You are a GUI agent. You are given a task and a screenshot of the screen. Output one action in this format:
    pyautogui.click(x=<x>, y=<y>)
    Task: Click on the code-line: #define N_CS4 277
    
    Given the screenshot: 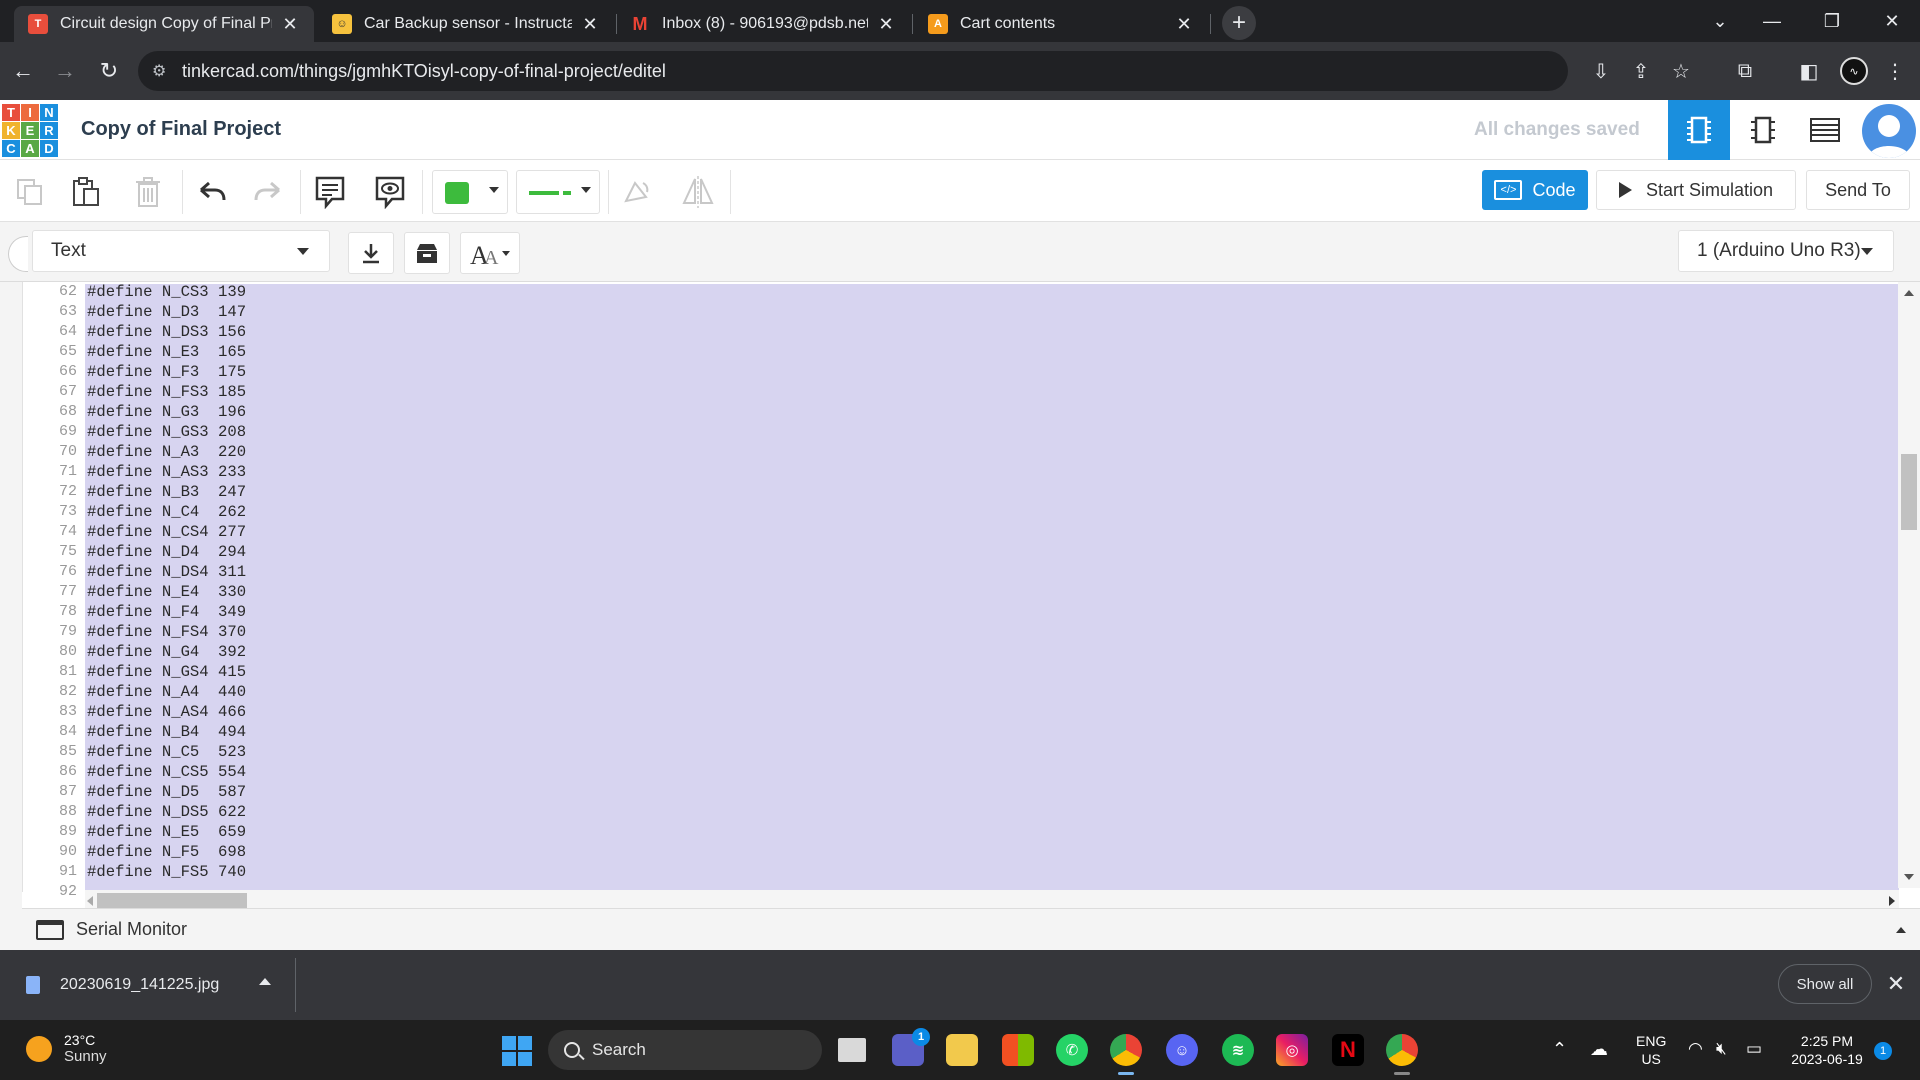 What is the action you would take?
    pyautogui.click(x=1003, y=532)
    